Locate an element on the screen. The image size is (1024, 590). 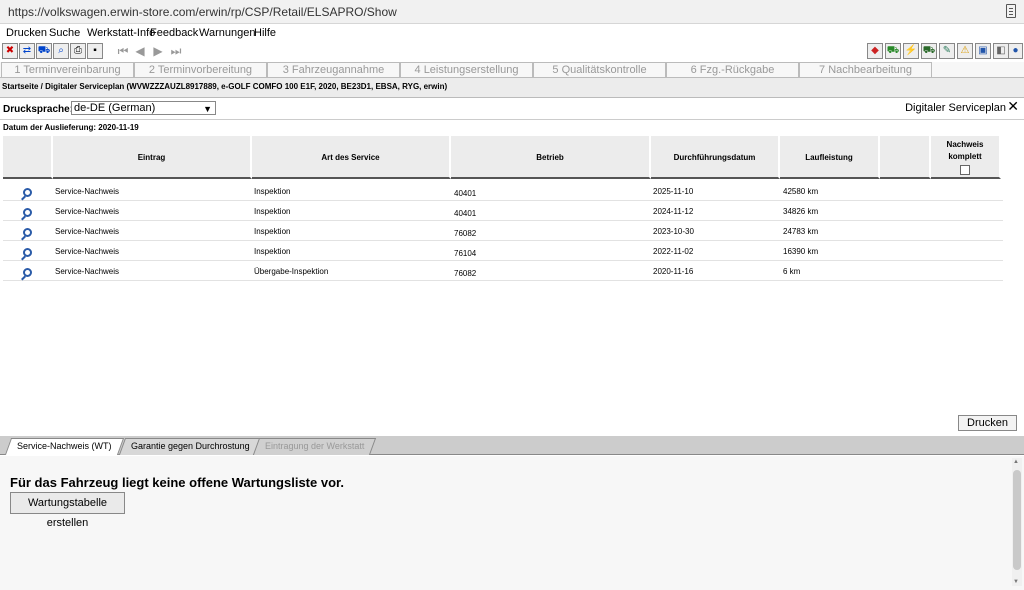
header-art-des-service: Art des Service is located at coordinates (351, 157).